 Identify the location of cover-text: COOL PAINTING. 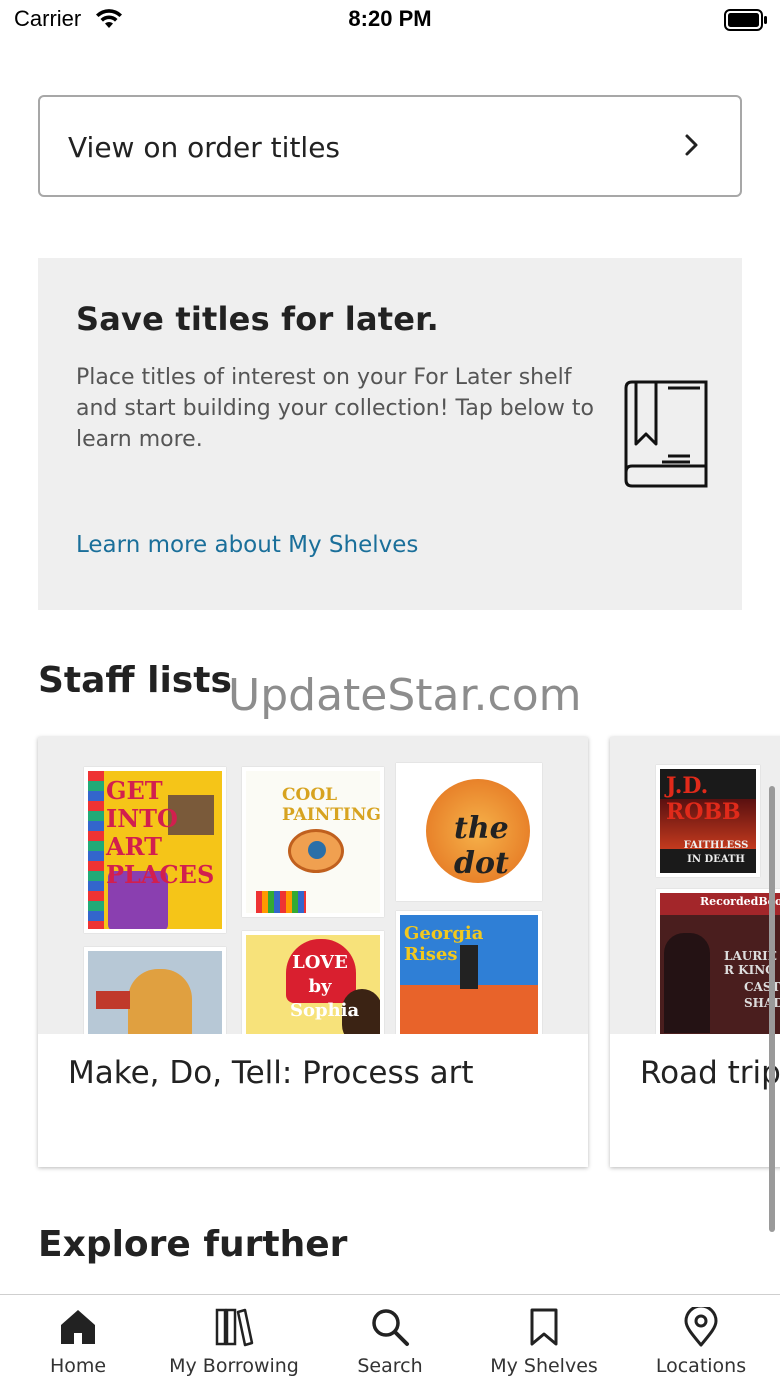
(331, 805).